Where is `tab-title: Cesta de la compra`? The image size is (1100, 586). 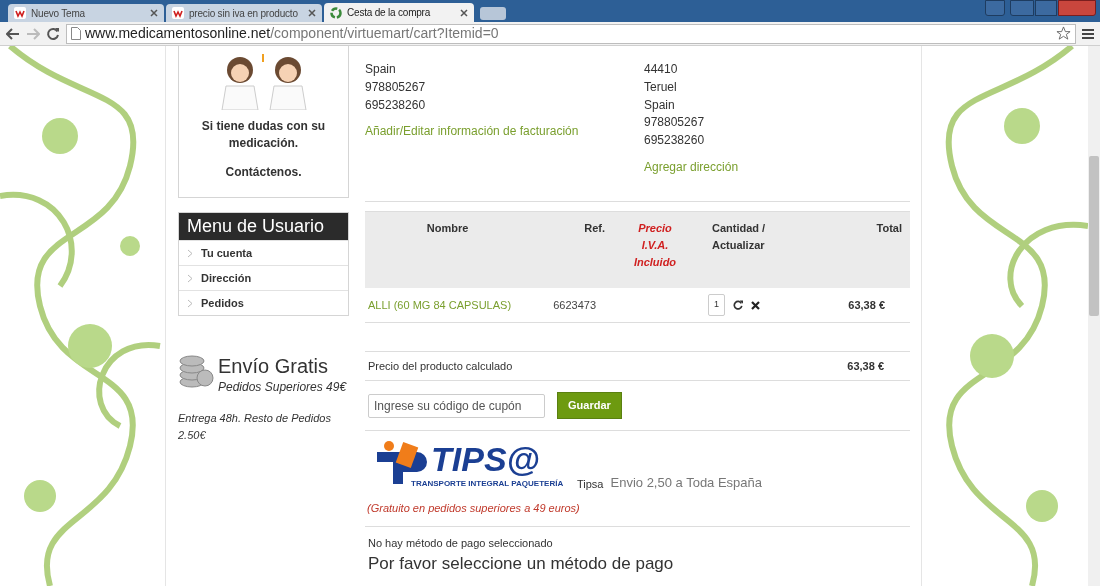 tab-title: Cesta de la compra is located at coordinates (389, 13).